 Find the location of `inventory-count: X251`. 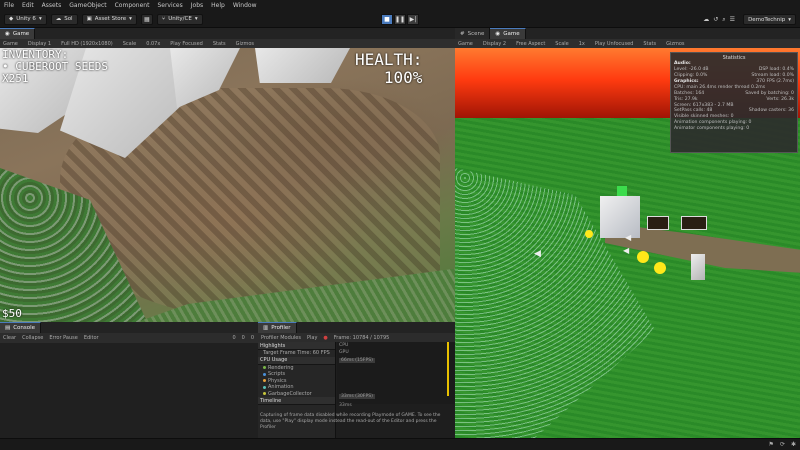

inventory-count: X251 is located at coordinates (15, 78).